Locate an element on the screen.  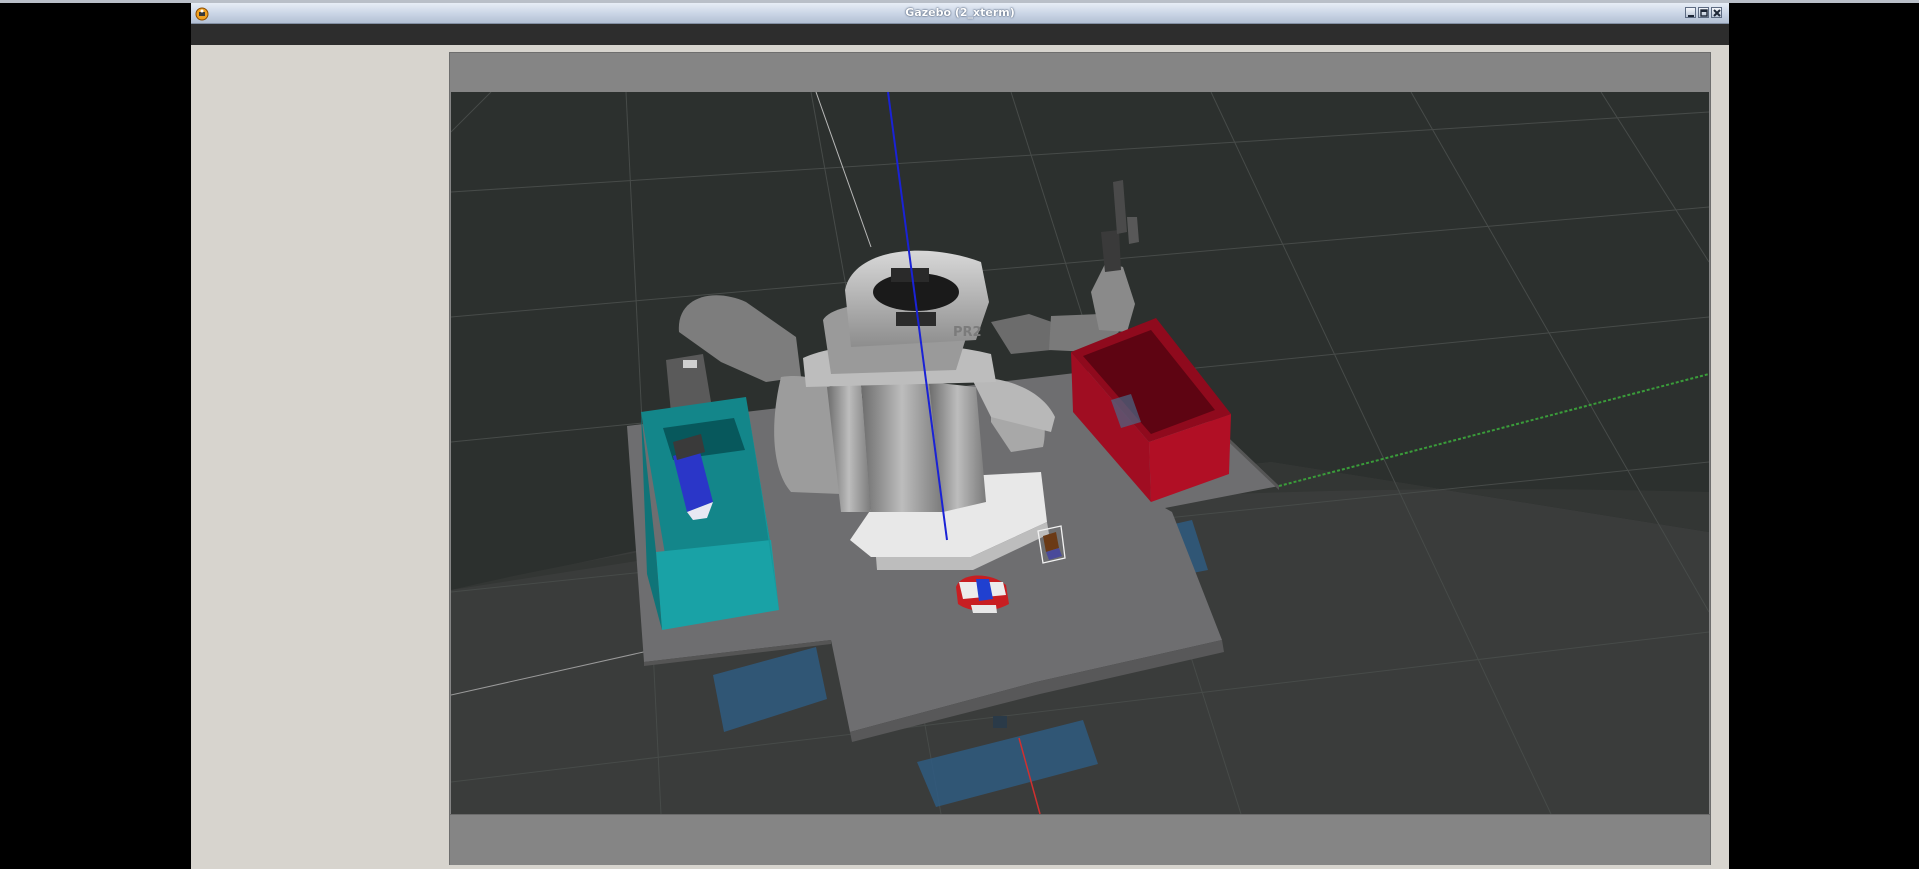
y-axis is located at coordinates (1493, 430).